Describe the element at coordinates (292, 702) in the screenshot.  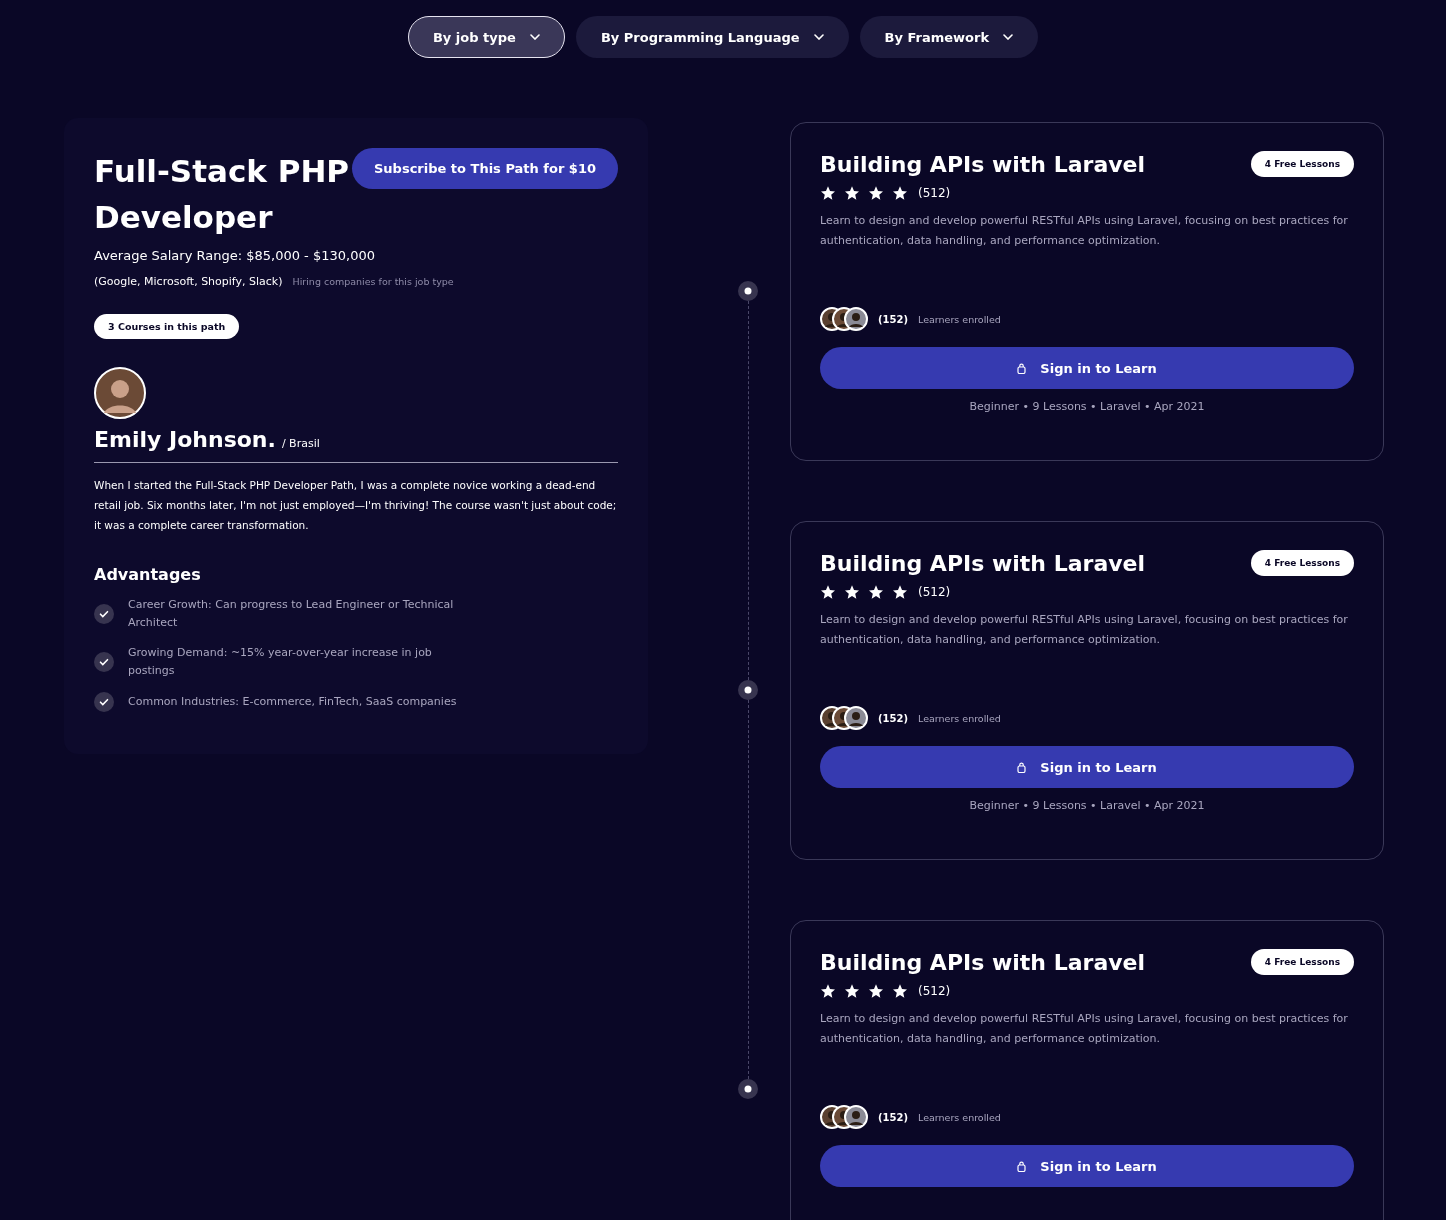
I see `advantage-text: Common Industries: E-commerce, FinTech, SaaS companies` at that location.